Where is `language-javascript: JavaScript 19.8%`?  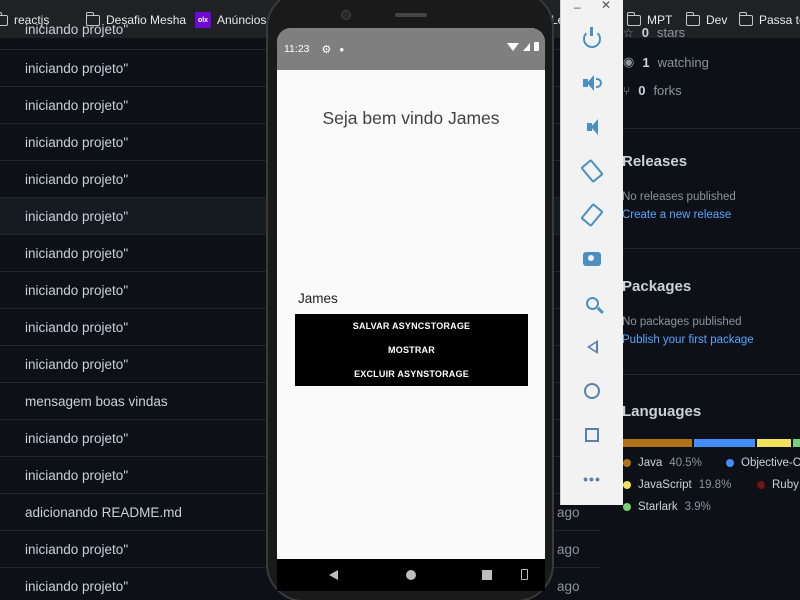 language-javascript: JavaScript 19.8% is located at coordinates (677, 485).